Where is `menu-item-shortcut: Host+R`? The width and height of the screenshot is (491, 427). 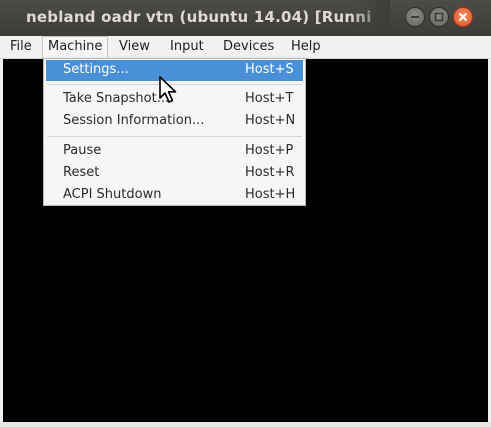
menu-item-shortcut: Host+R is located at coordinates (270, 172).